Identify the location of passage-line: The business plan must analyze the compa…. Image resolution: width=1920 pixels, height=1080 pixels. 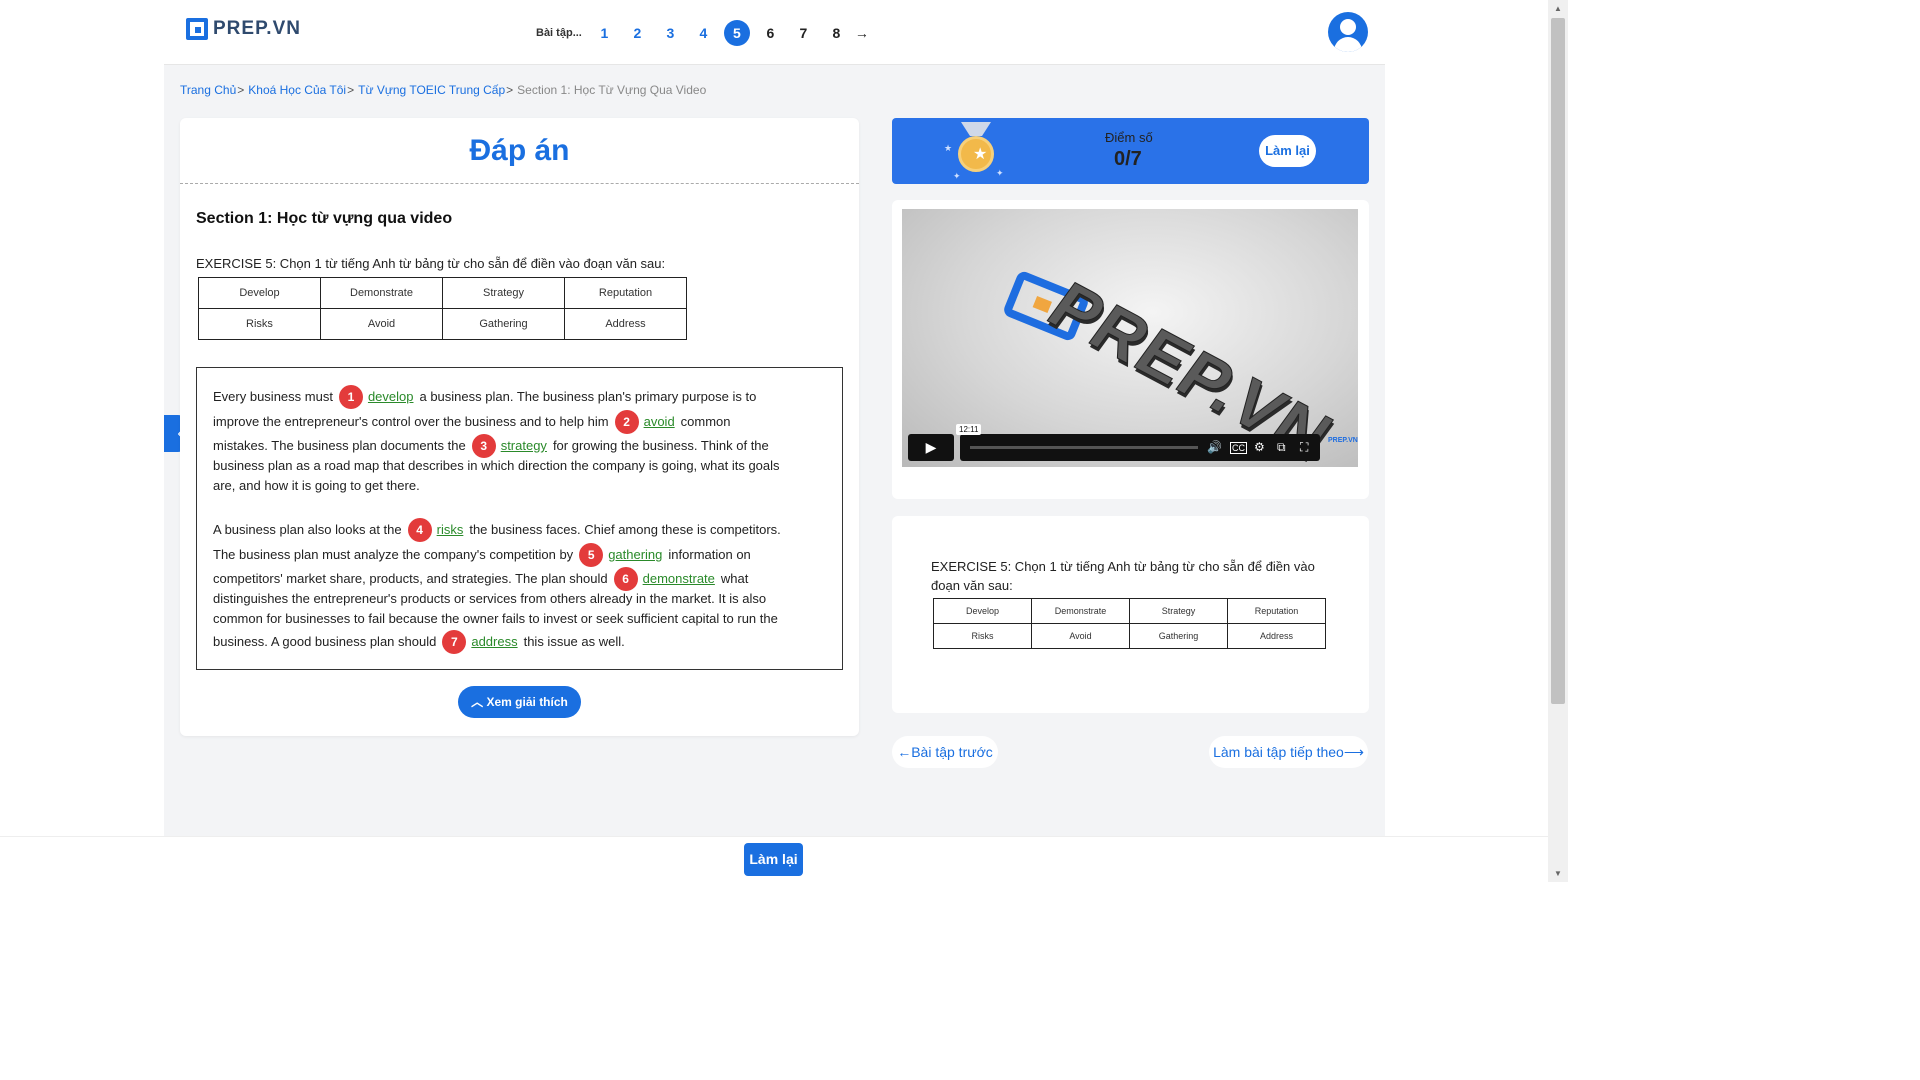
(482, 555).